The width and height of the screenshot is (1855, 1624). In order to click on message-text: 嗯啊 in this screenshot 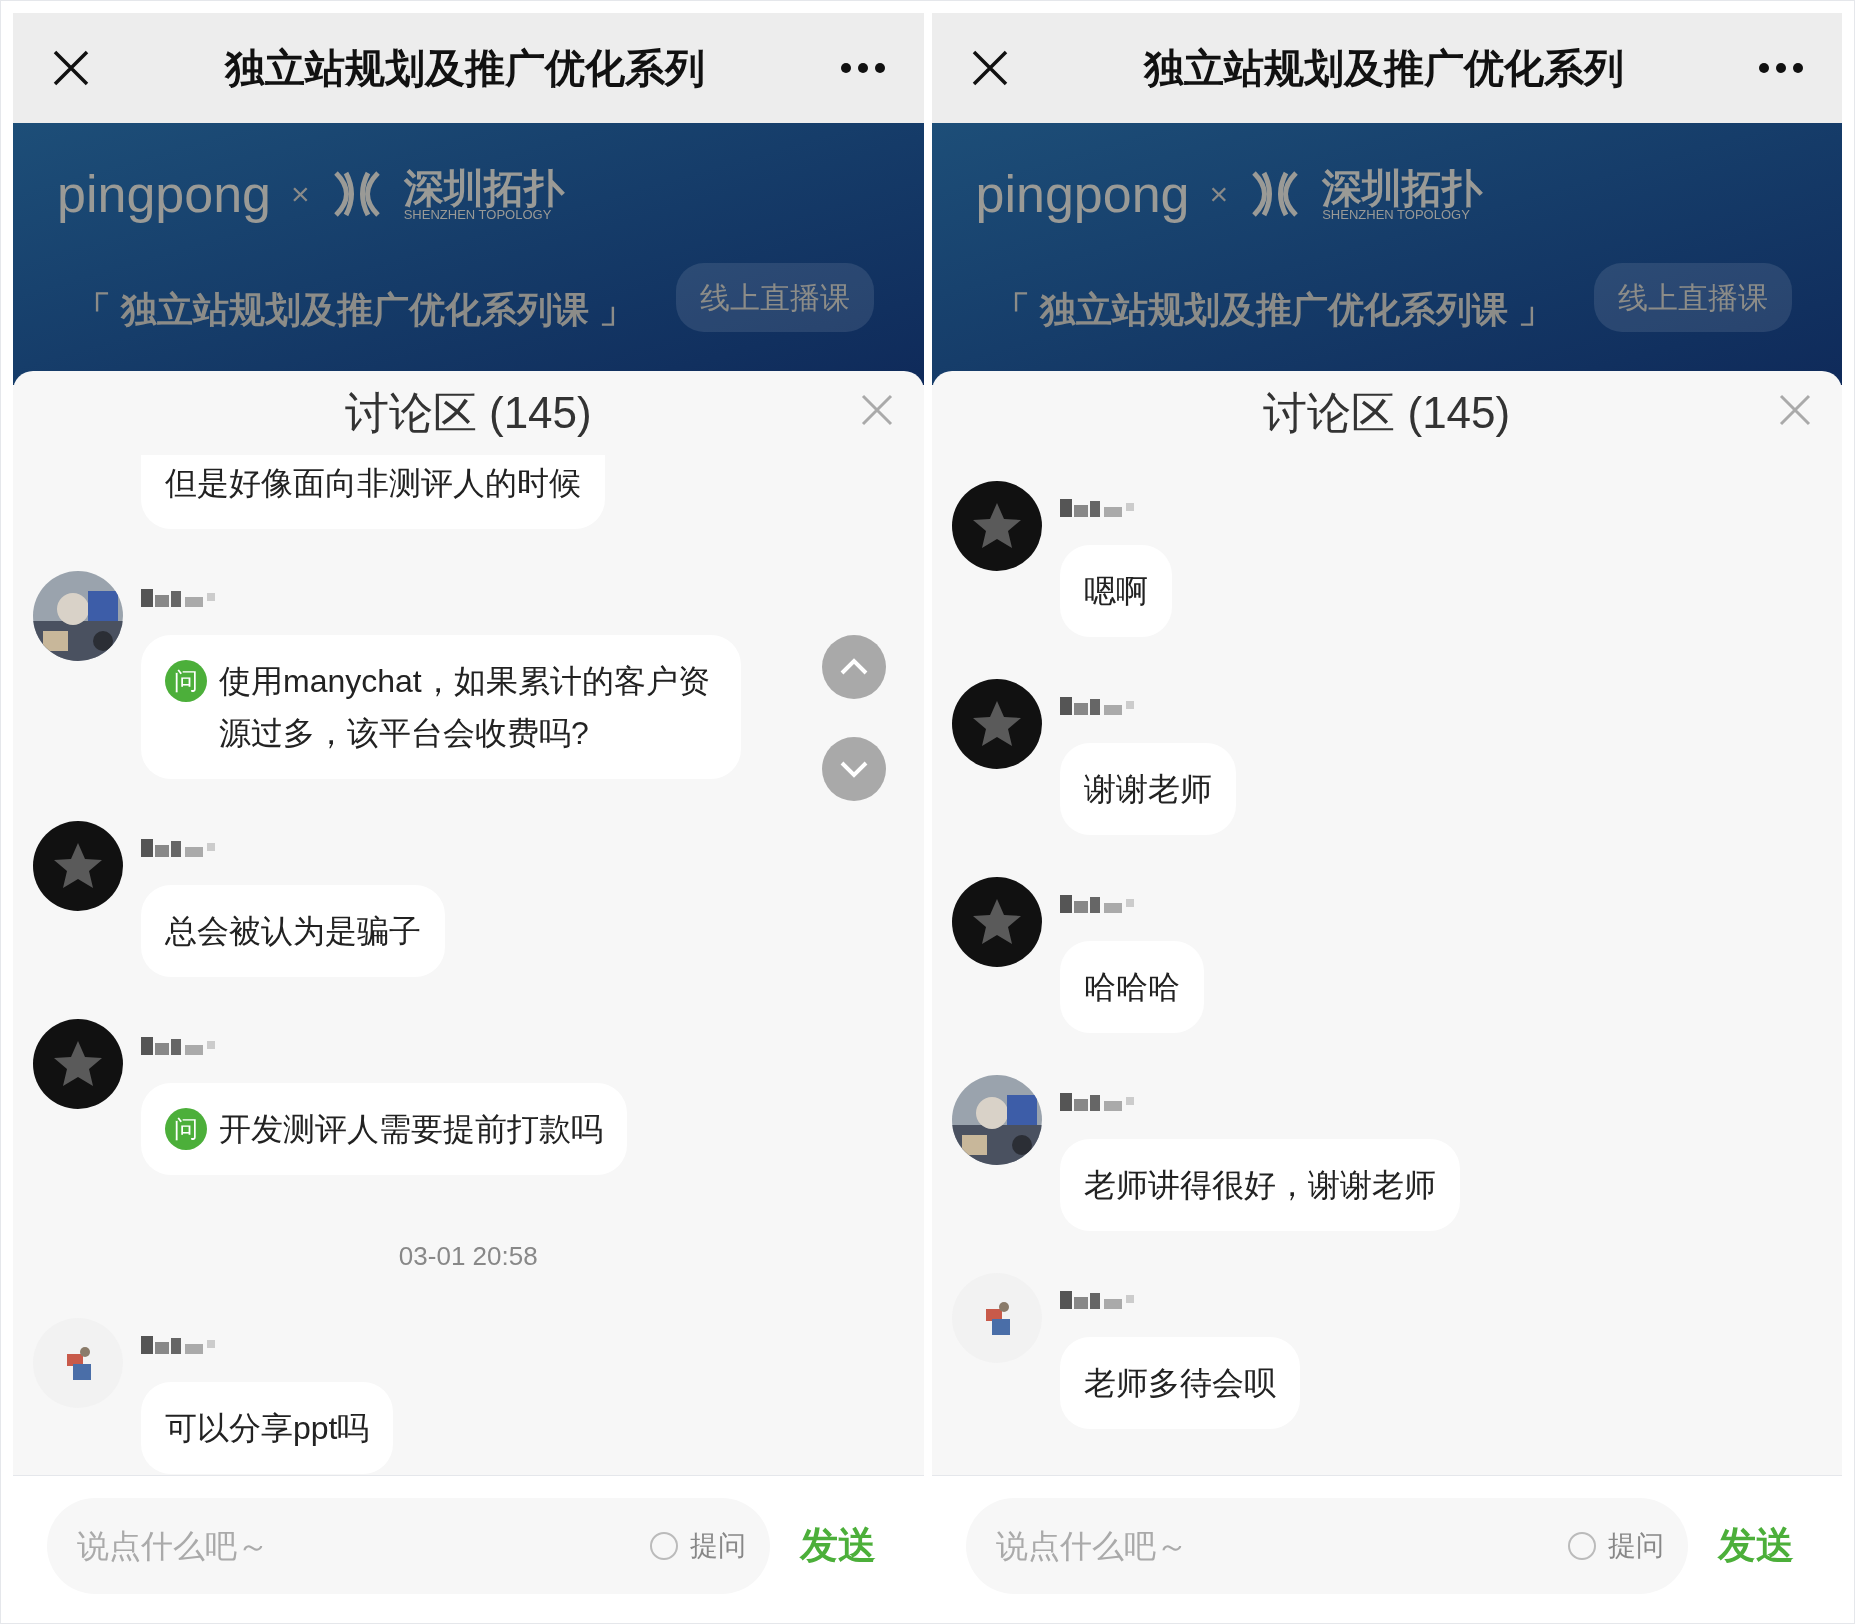, I will do `click(1115, 591)`.